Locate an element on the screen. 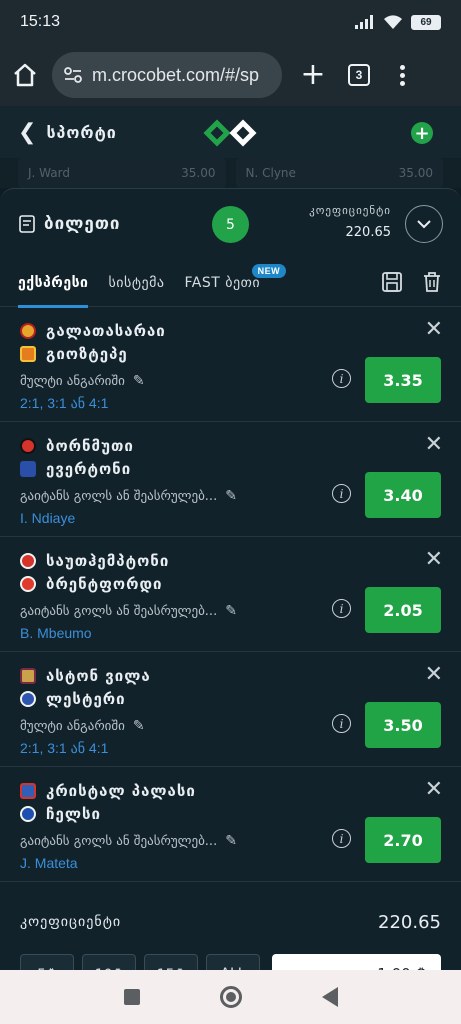  page-title: სპორტი is located at coordinates (81, 132).